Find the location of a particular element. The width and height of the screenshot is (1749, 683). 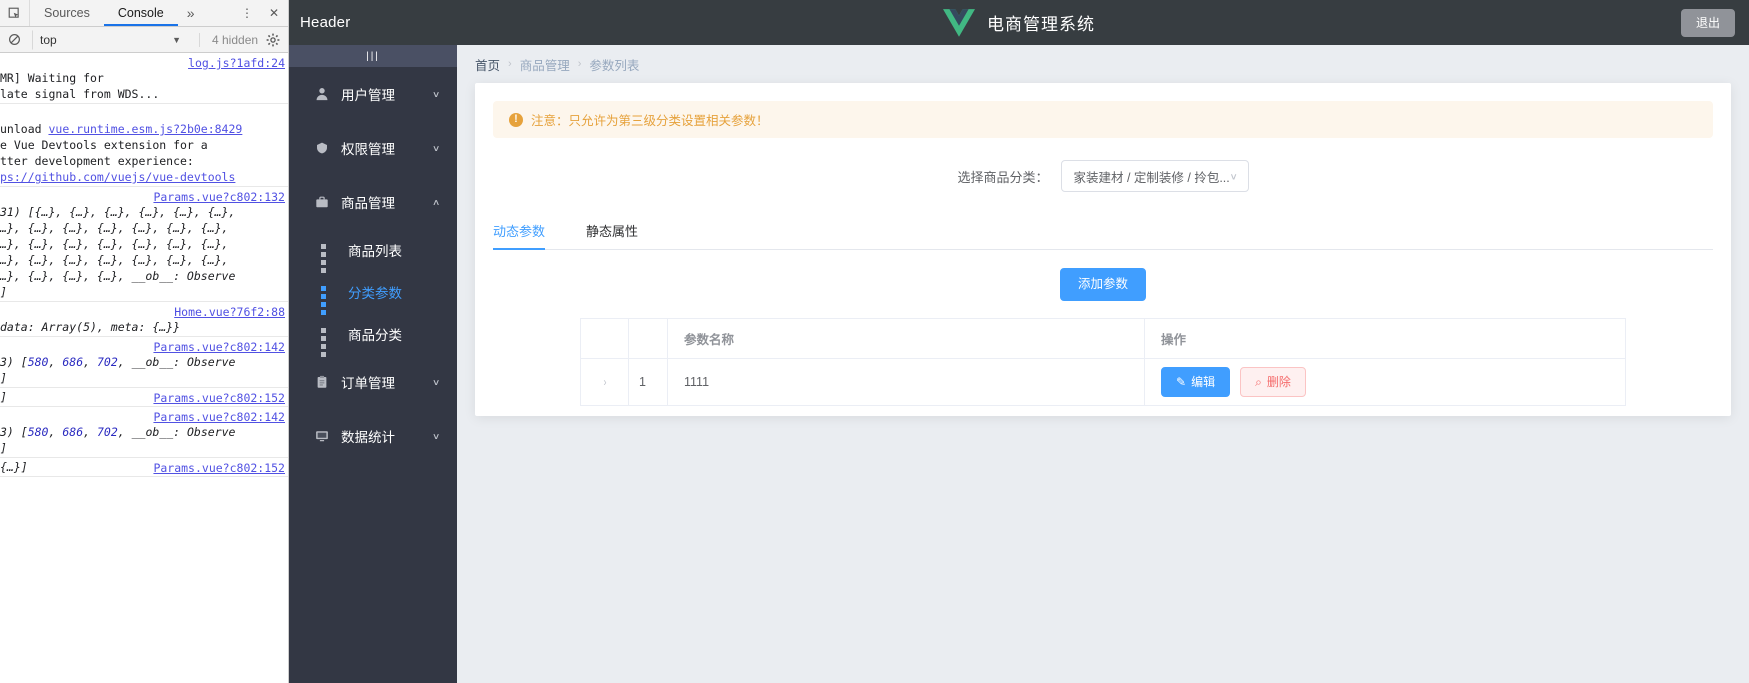

header-brand-block: 电商管理系统 is located at coordinates (1019, 22).